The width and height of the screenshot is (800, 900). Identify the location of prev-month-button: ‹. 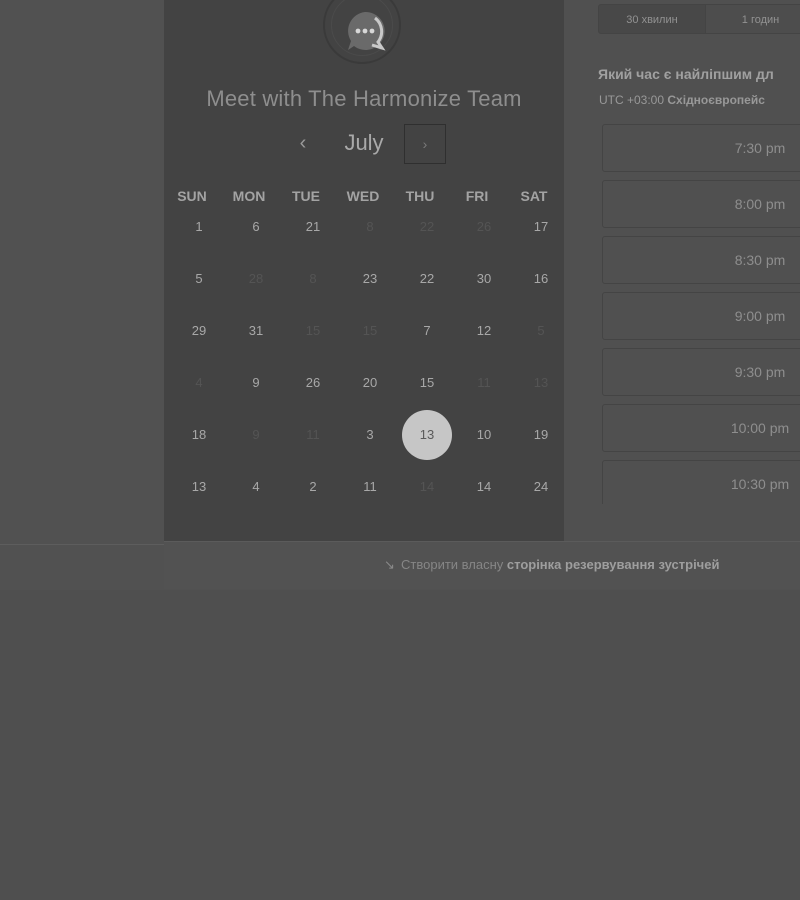
(303, 144).